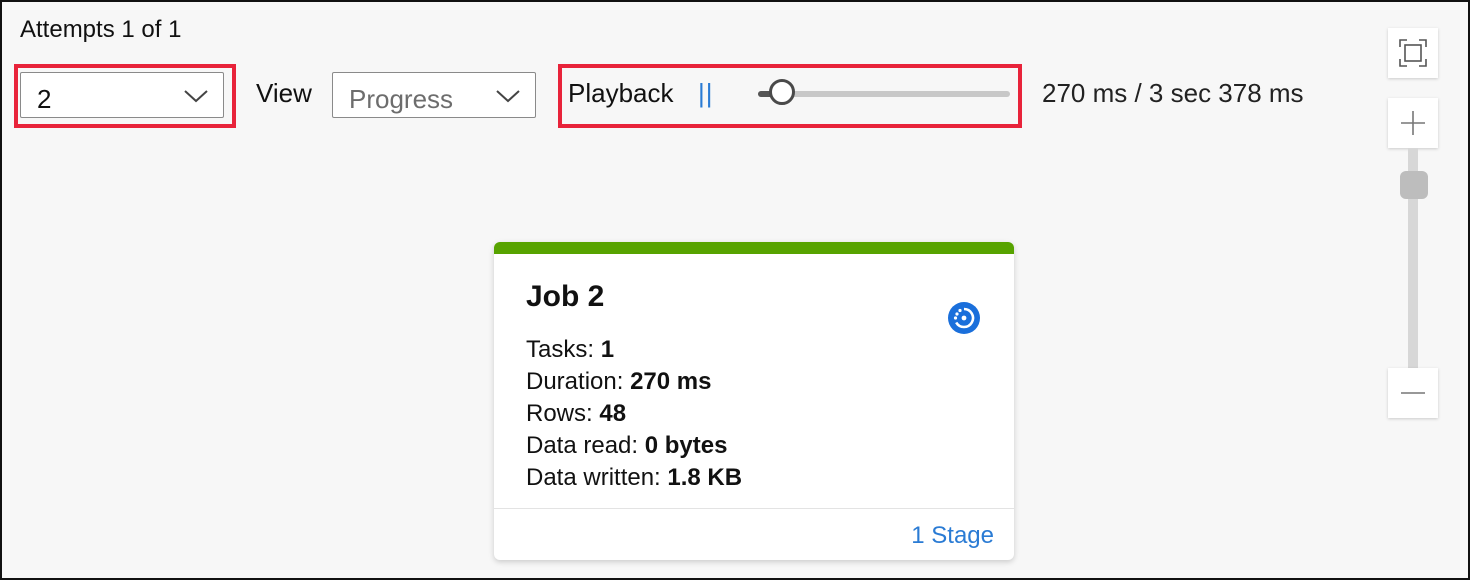 The height and width of the screenshot is (580, 1470). I want to click on stat-value: 1, so click(607, 349).